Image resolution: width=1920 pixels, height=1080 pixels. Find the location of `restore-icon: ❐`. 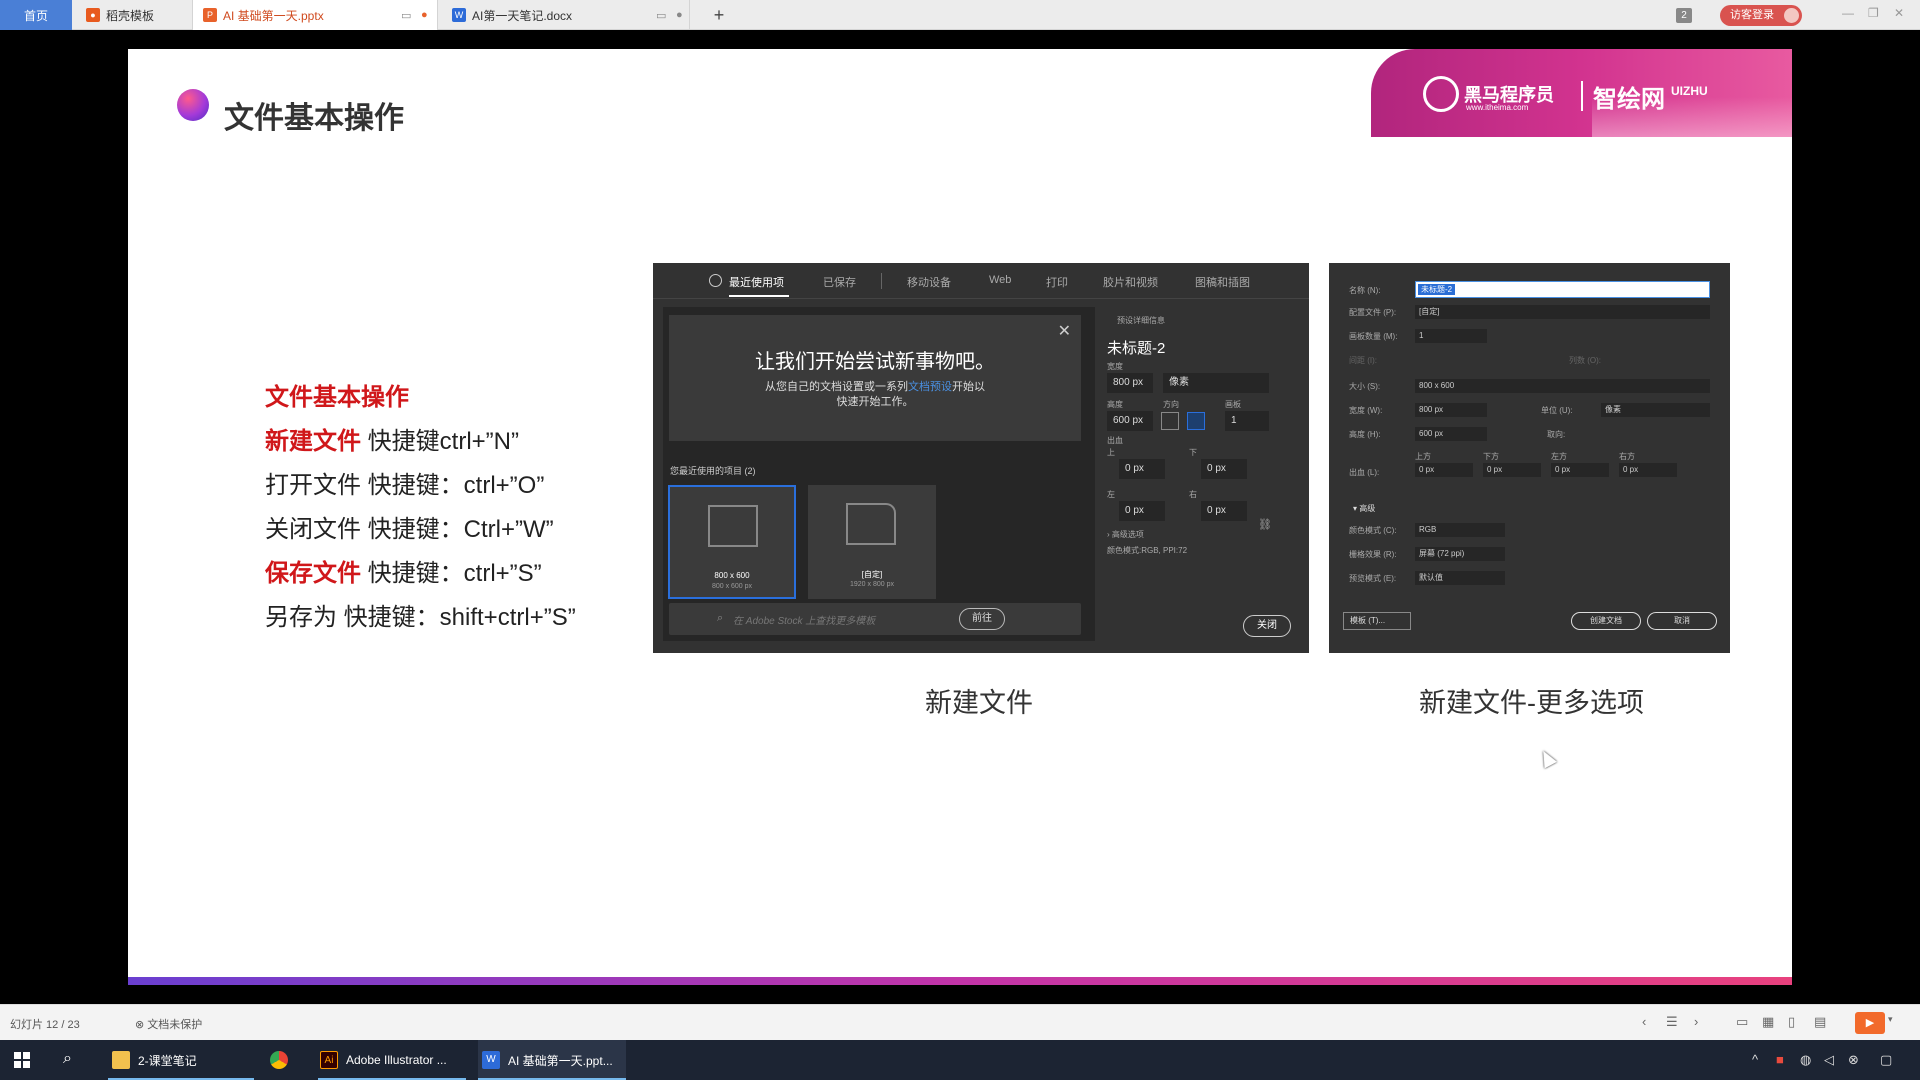

restore-icon: ❐ is located at coordinates (1873, 13).